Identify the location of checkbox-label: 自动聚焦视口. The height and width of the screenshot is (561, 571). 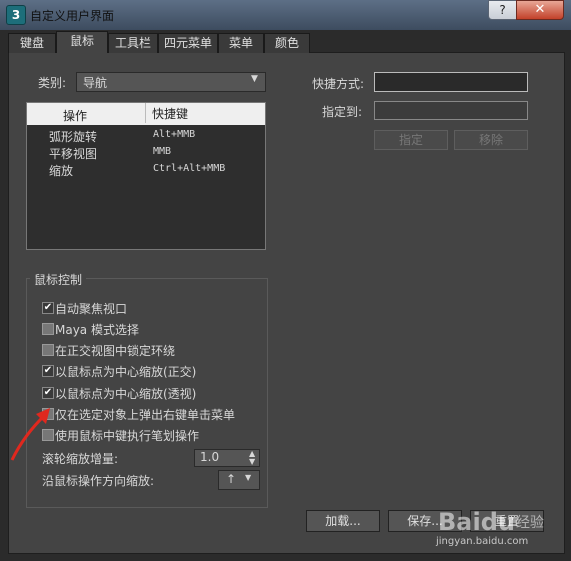
(91, 309).